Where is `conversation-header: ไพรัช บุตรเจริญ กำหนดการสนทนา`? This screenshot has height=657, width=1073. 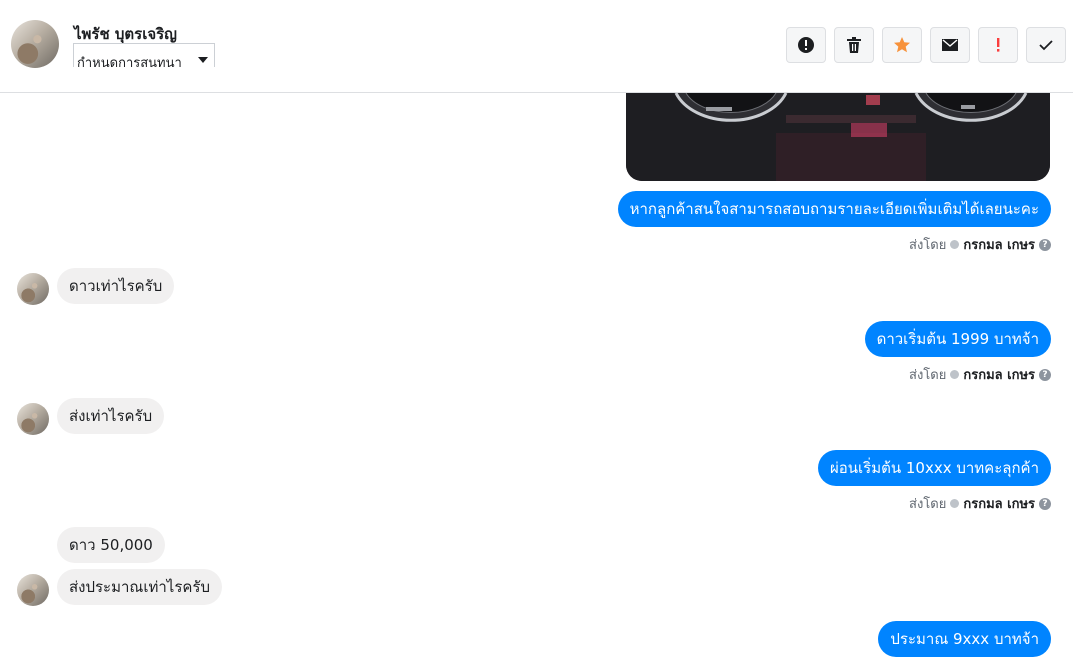
conversation-header: ไพรัช บุตรเจริญ กำหนดการสนทนา is located at coordinates (536, 46).